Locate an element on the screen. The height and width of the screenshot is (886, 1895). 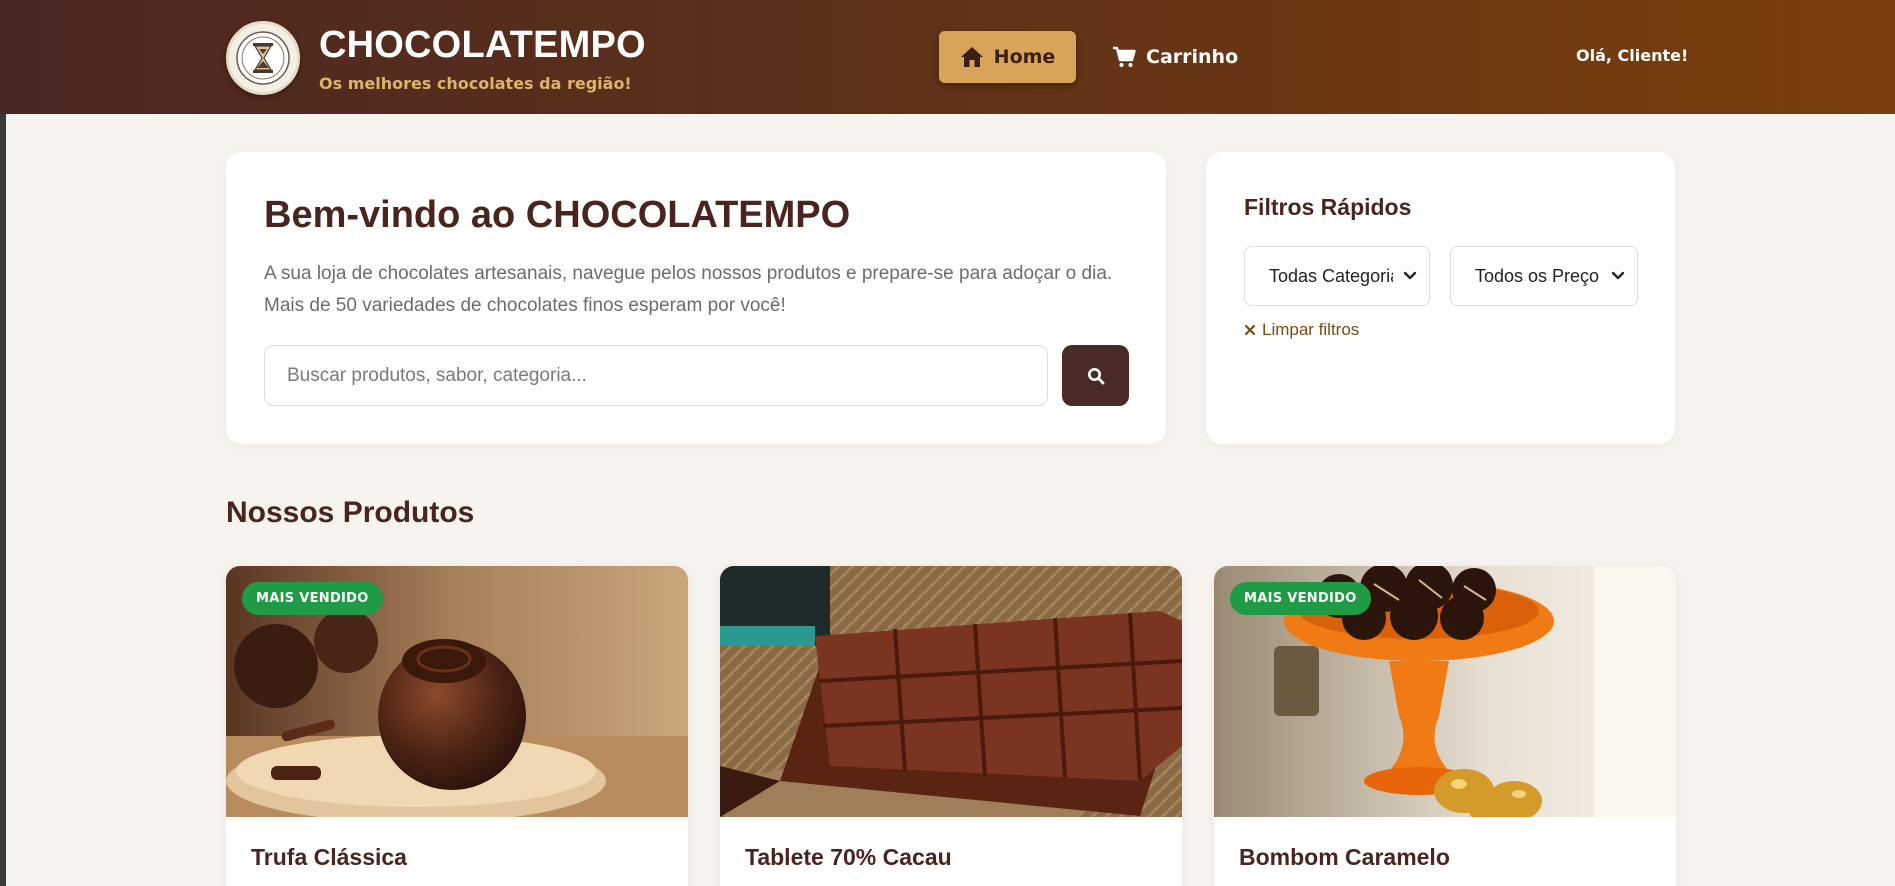
category-select: Todas Categorias is located at coordinates (1337, 276).